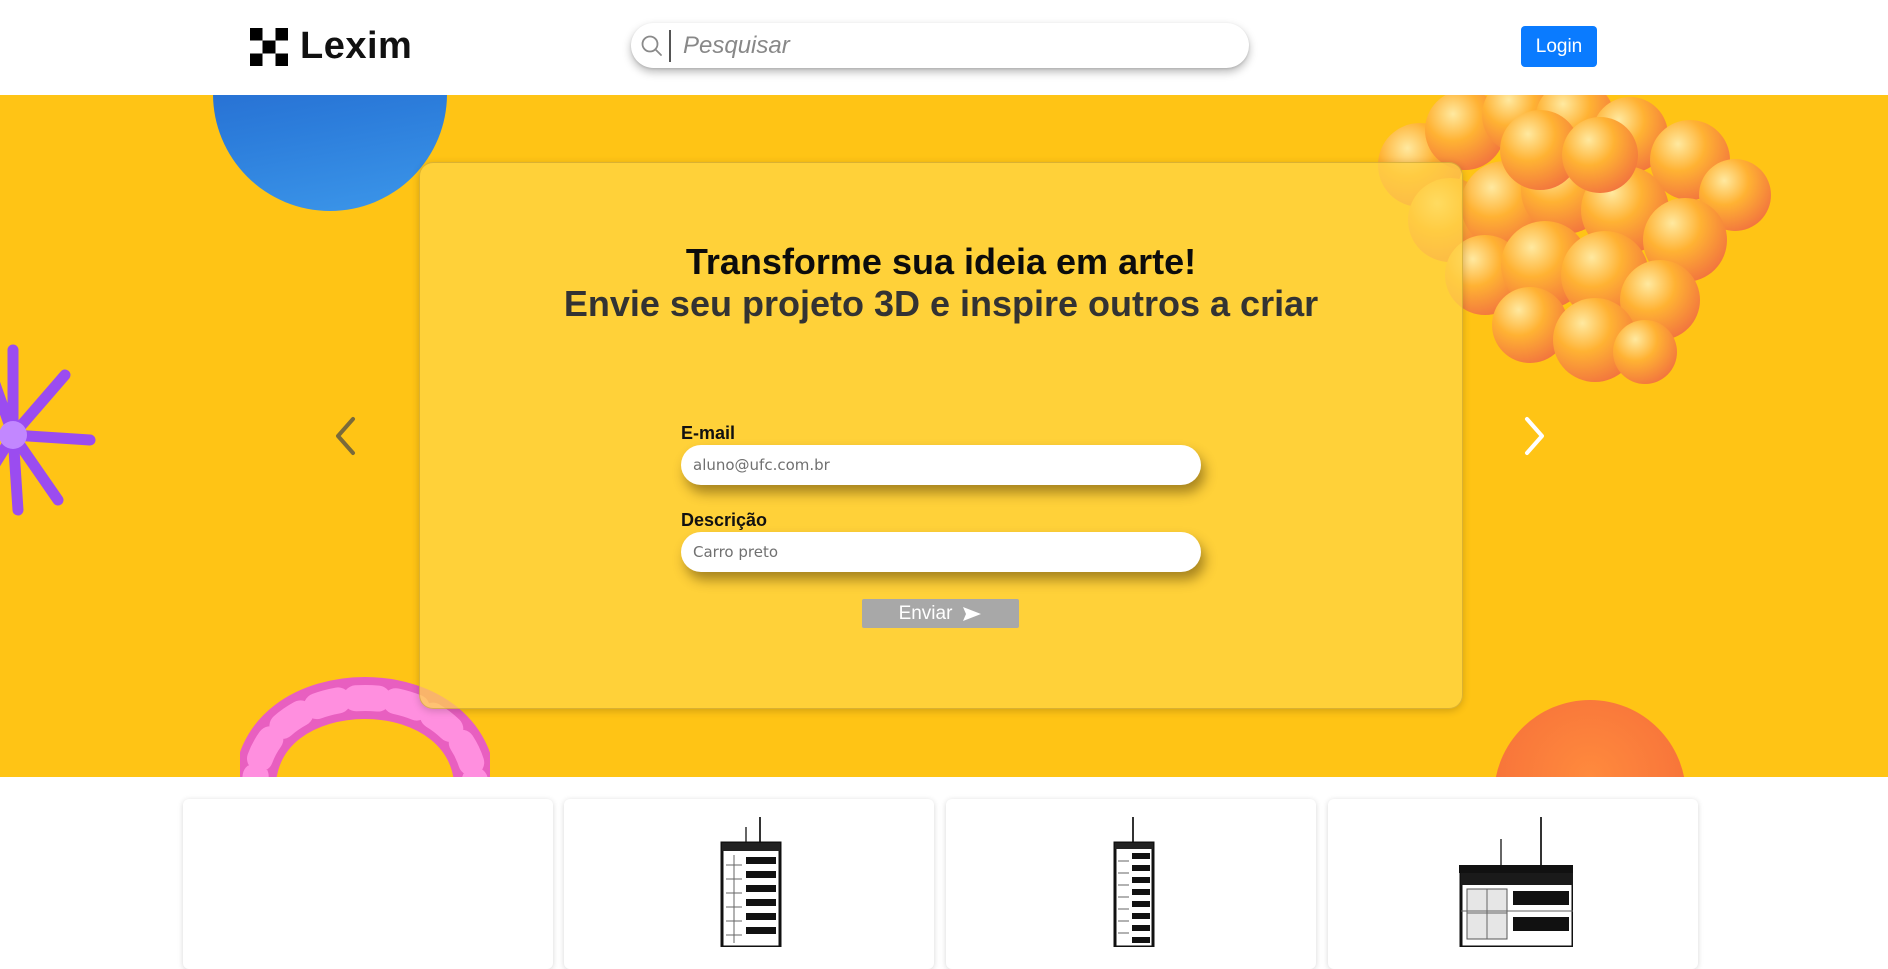 This screenshot has width=1888, height=969. I want to click on email-label: E-mail, so click(708, 433).